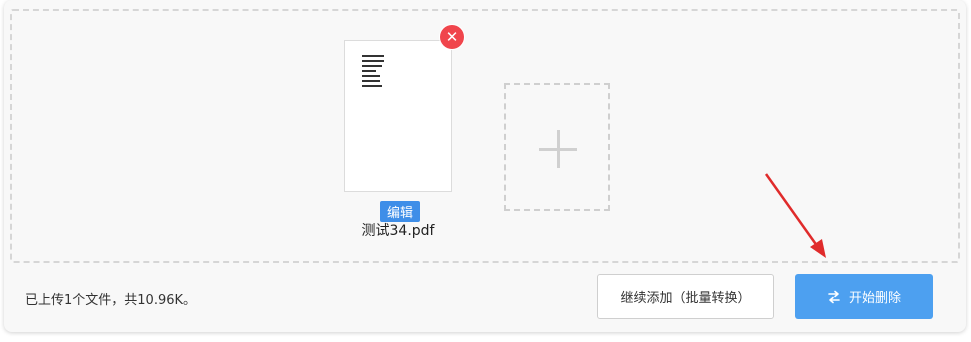 This screenshot has height=342, width=971. I want to click on swap-icon, so click(834, 297).